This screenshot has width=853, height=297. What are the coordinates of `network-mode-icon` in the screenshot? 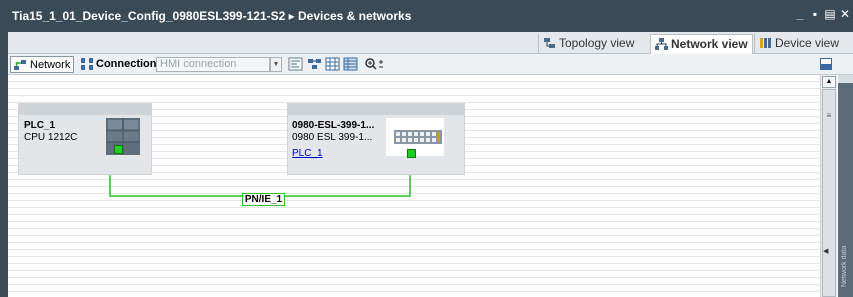 It's located at (20, 65).